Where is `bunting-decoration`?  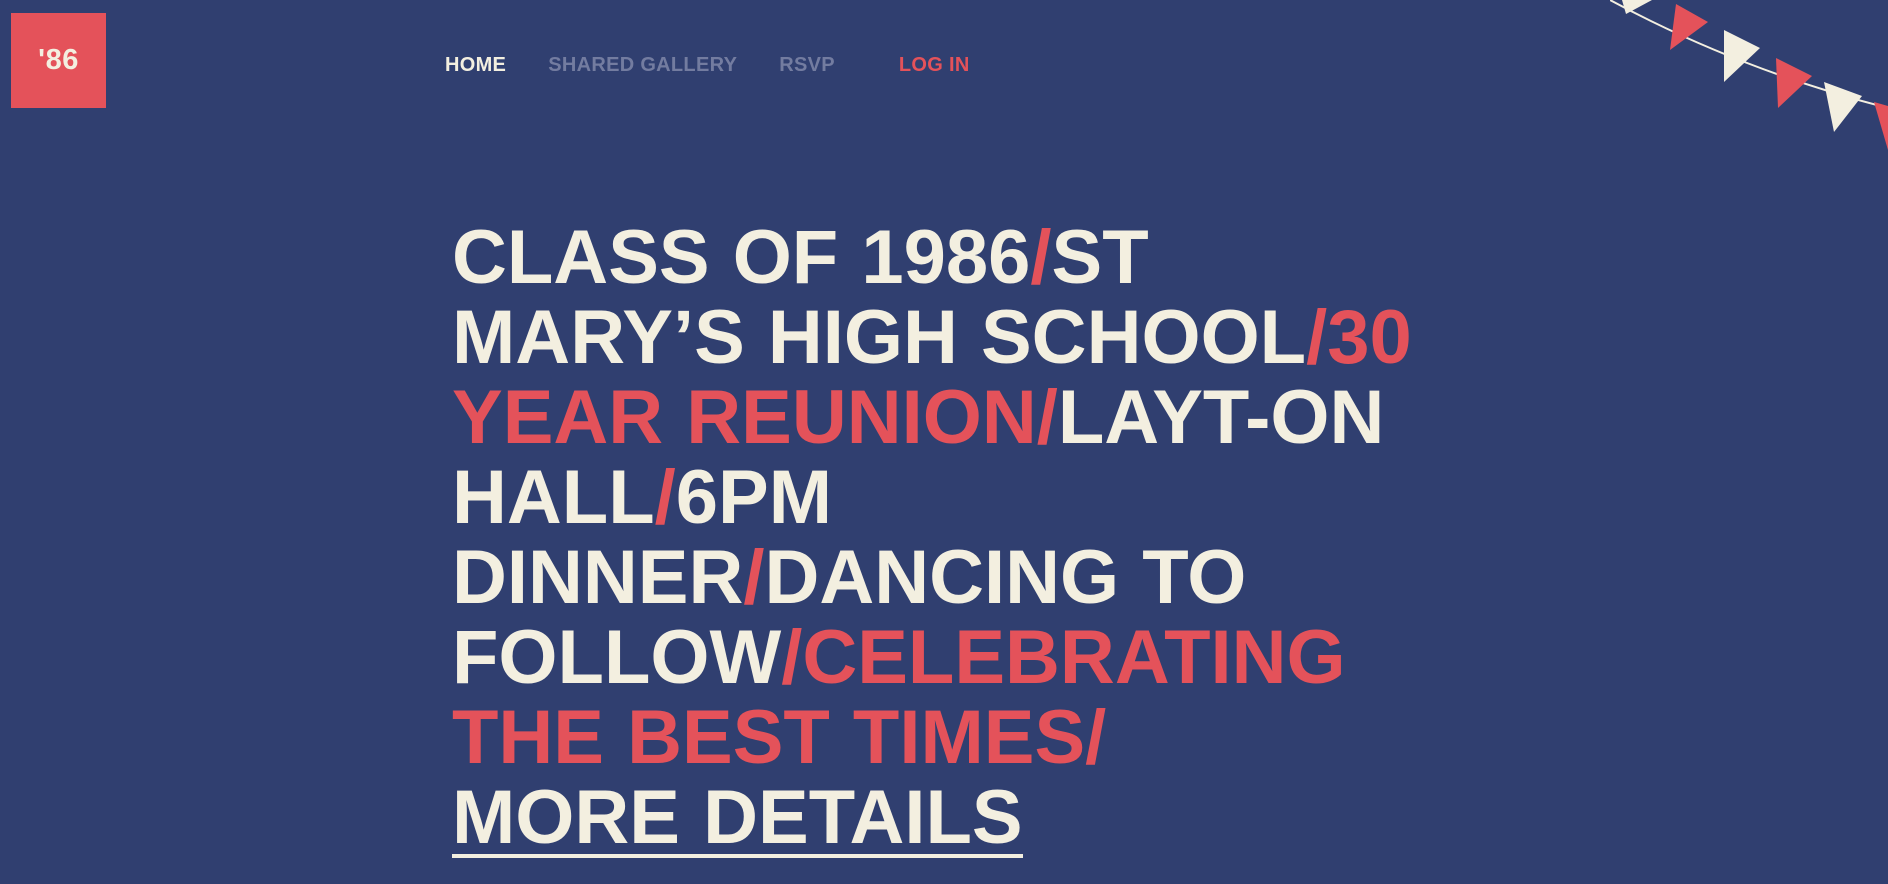 bunting-decoration is located at coordinates (1749, 75).